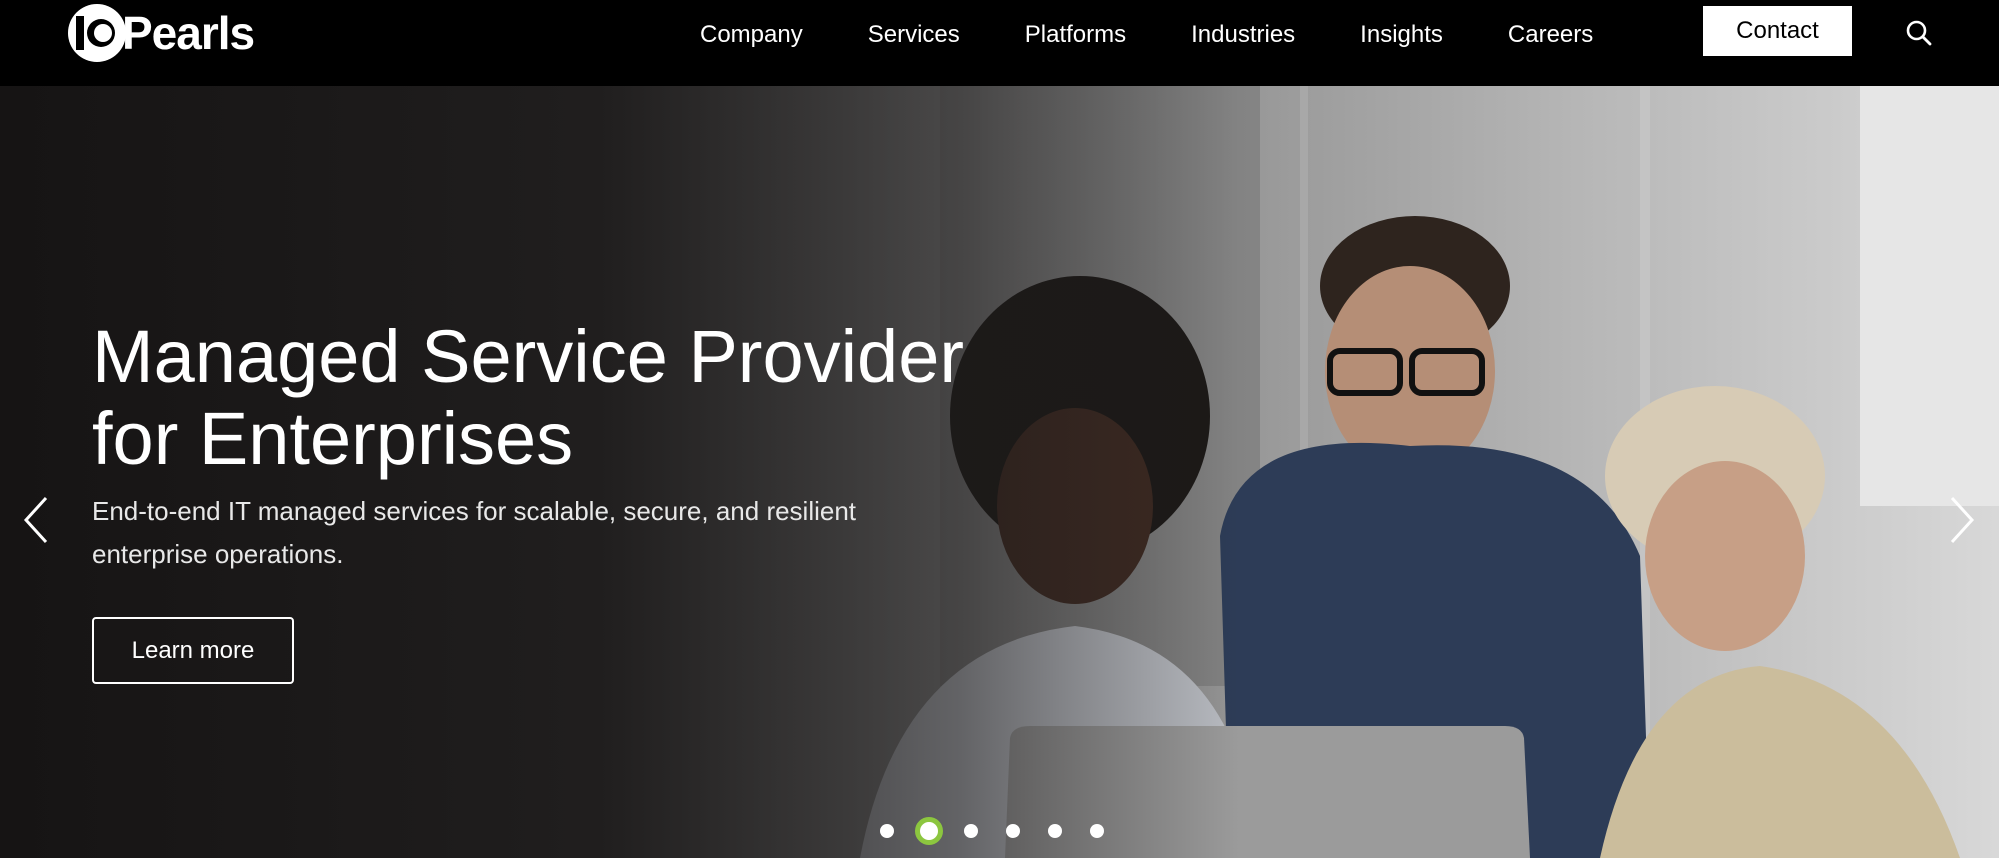  What do you see at coordinates (1960, 520) in the screenshot?
I see `chevron-right-icon` at bounding box center [1960, 520].